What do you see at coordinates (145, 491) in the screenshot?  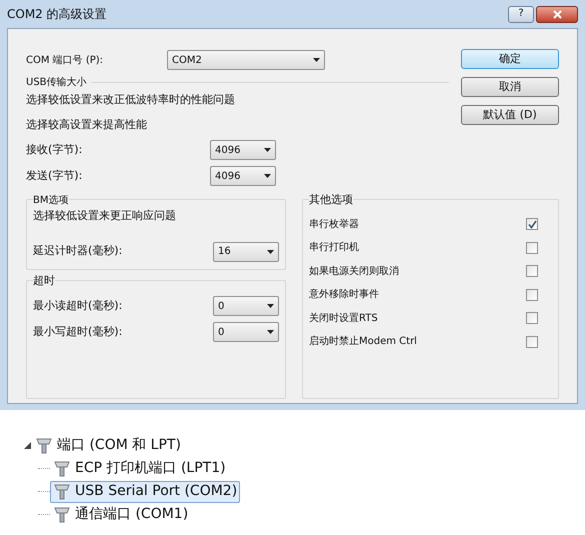 I see `tree-item: USB Serial Port (COM2)` at bounding box center [145, 491].